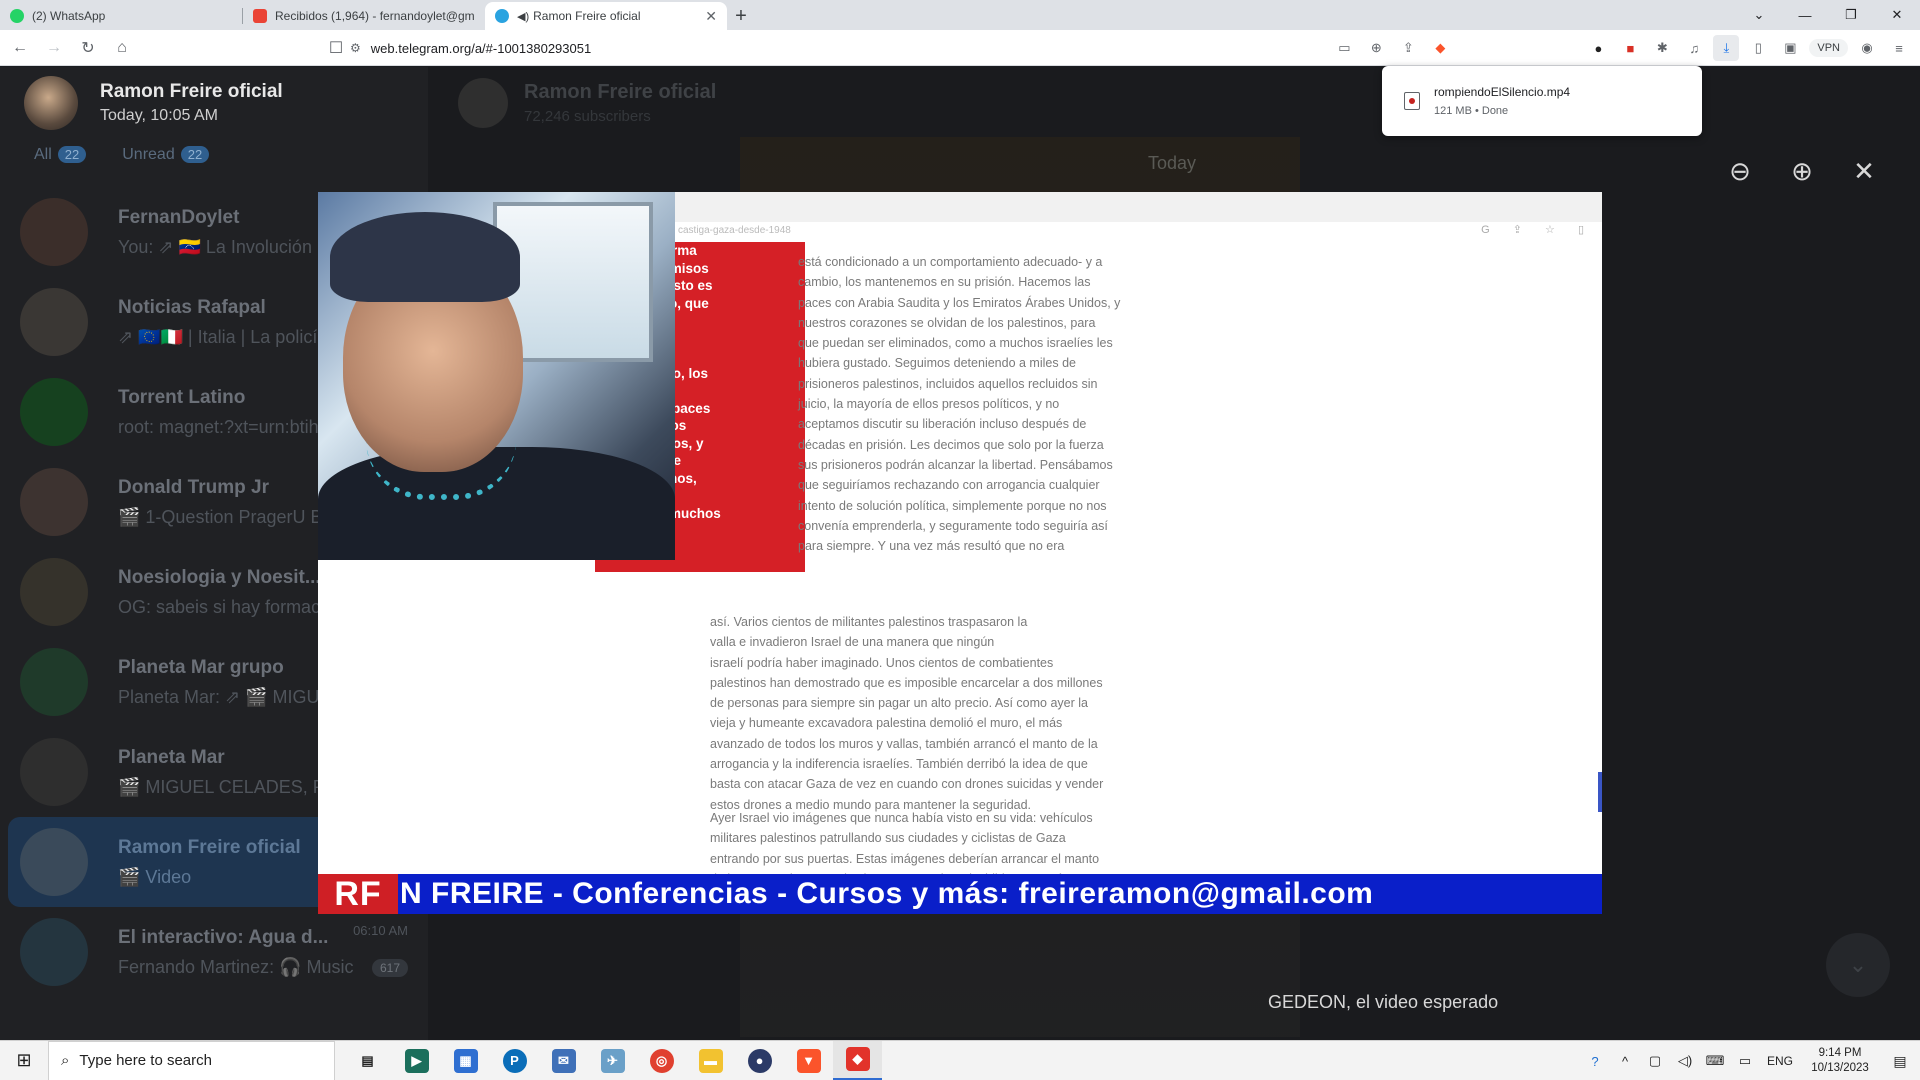 Image resolution: width=1920 pixels, height=1080 pixels. I want to click on download-status: 121 MB • Done, so click(1471, 111).